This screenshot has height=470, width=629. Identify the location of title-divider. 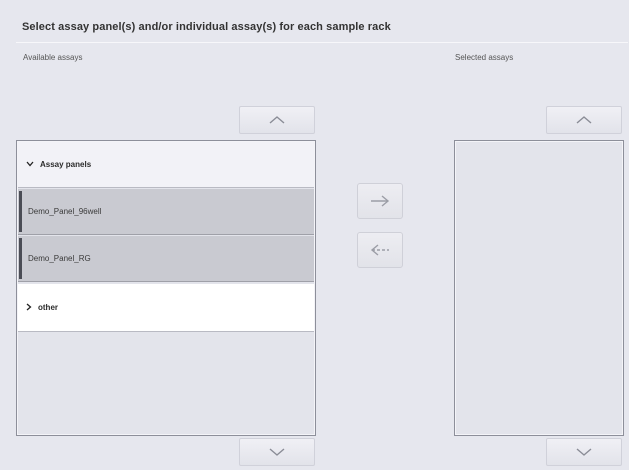
(322, 42).